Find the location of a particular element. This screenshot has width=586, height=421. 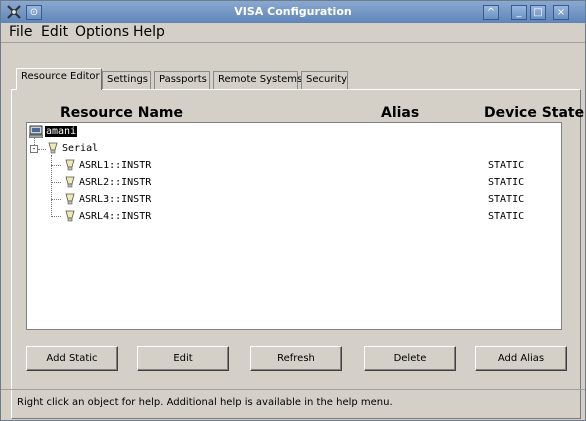

maximize-icon: □ is located at coordinates (538, 12).